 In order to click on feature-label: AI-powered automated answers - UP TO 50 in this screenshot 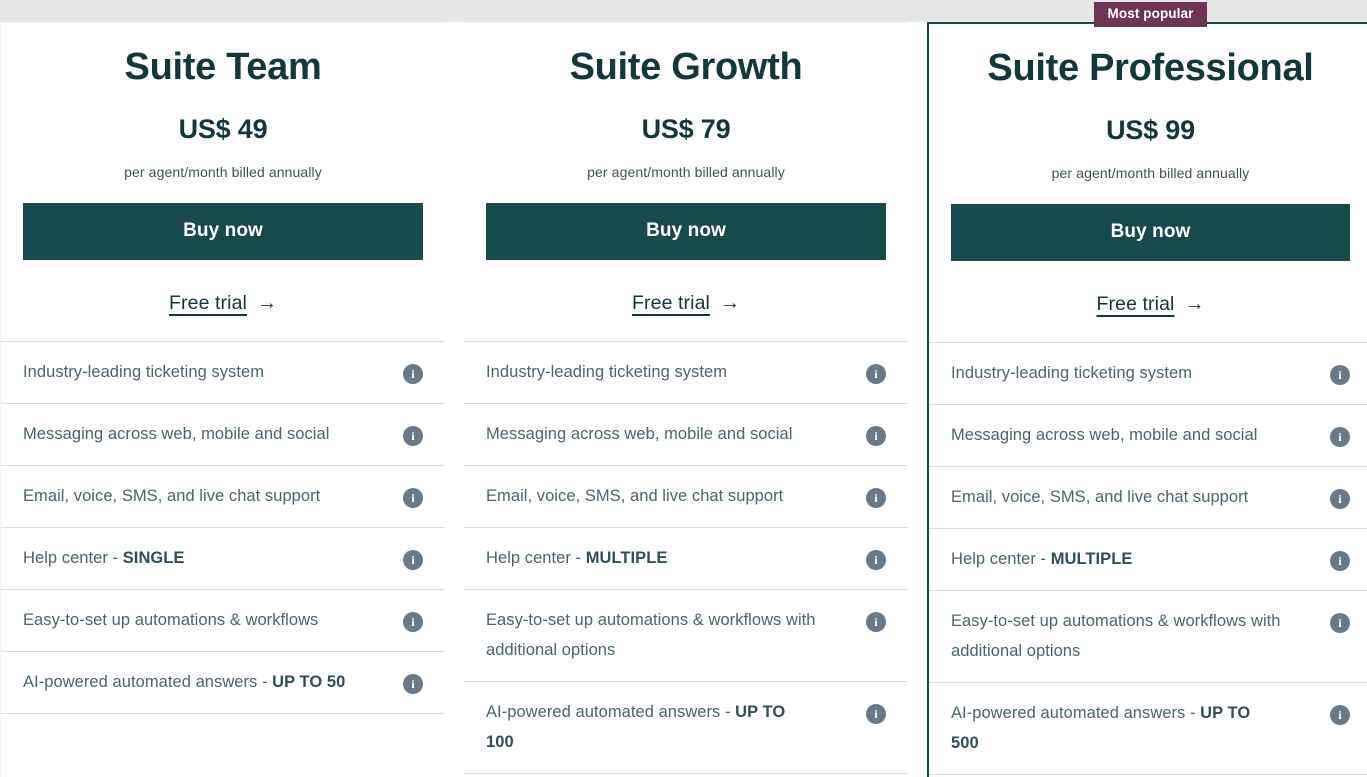, I will do `click(184, 682)`.